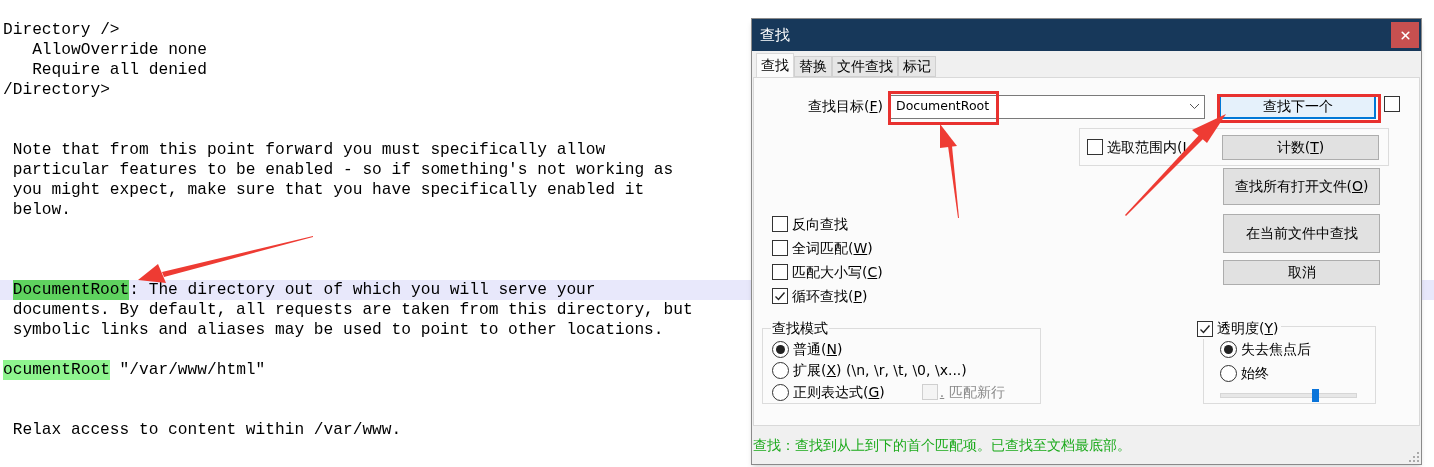 The height and width of the screenshot is (467, 1434). What do you see at coordinates (943, 106) in the screenshot?
I see `field-value: DocumentRoot` at bounding box center [943, 106].